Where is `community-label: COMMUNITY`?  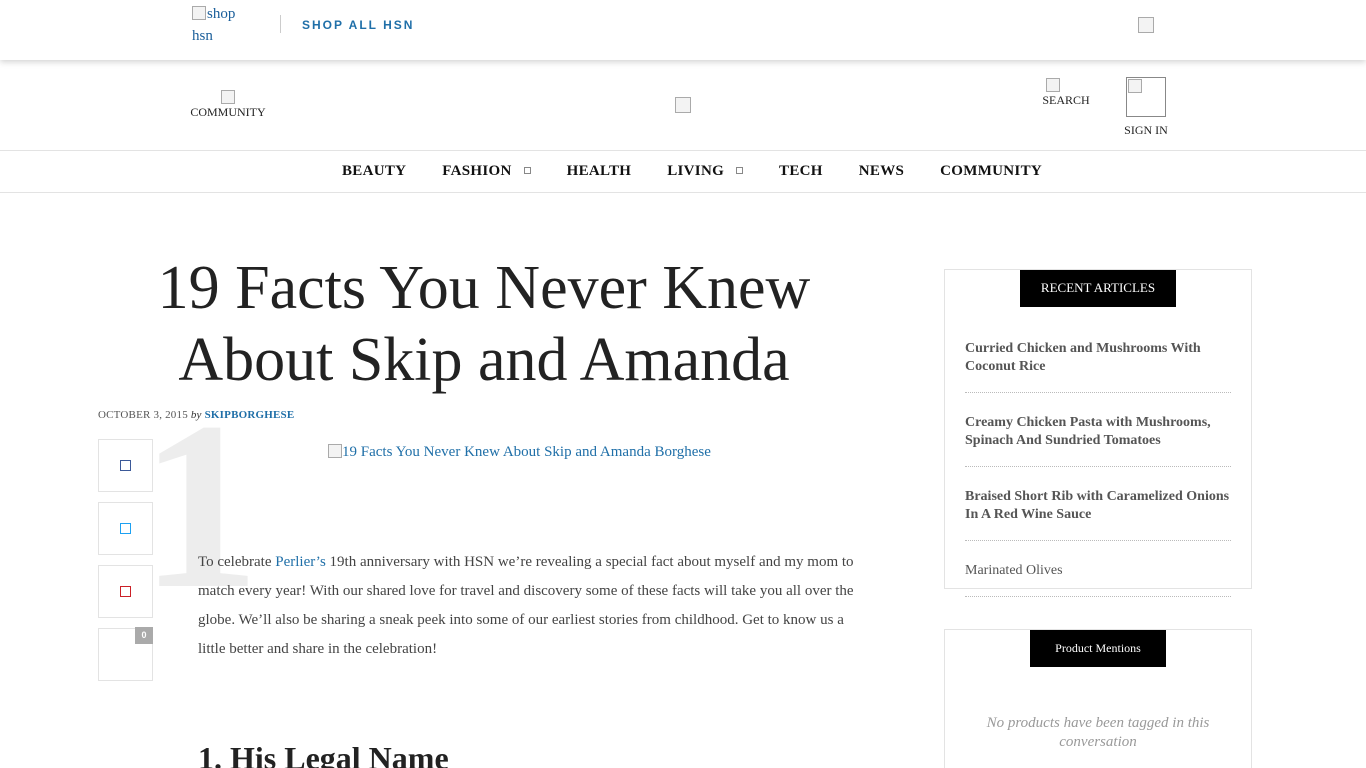
community-label: COMMUNITY is located at coordinates (228, 112).